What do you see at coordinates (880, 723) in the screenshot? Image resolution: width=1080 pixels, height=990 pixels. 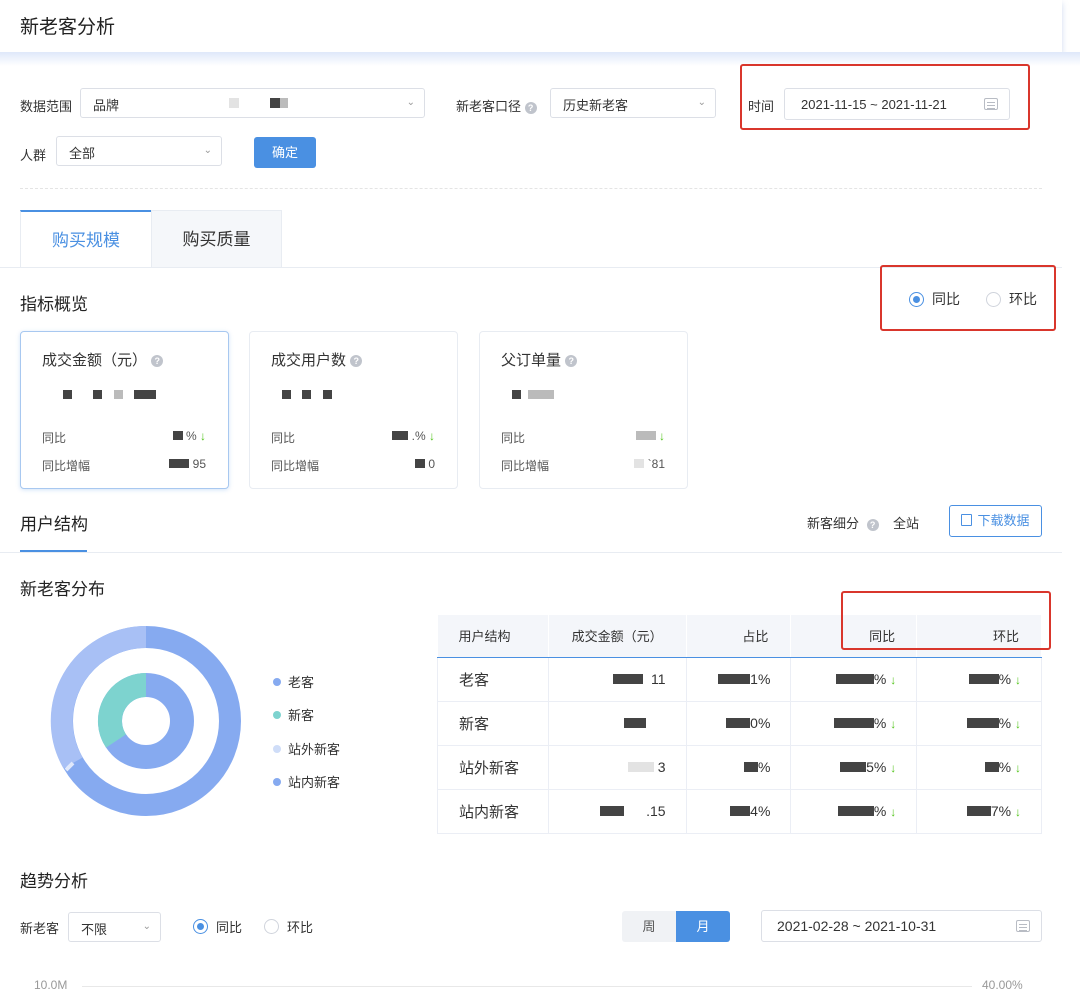 I see `yoy-tail: %` at bounding box center [880, 723].